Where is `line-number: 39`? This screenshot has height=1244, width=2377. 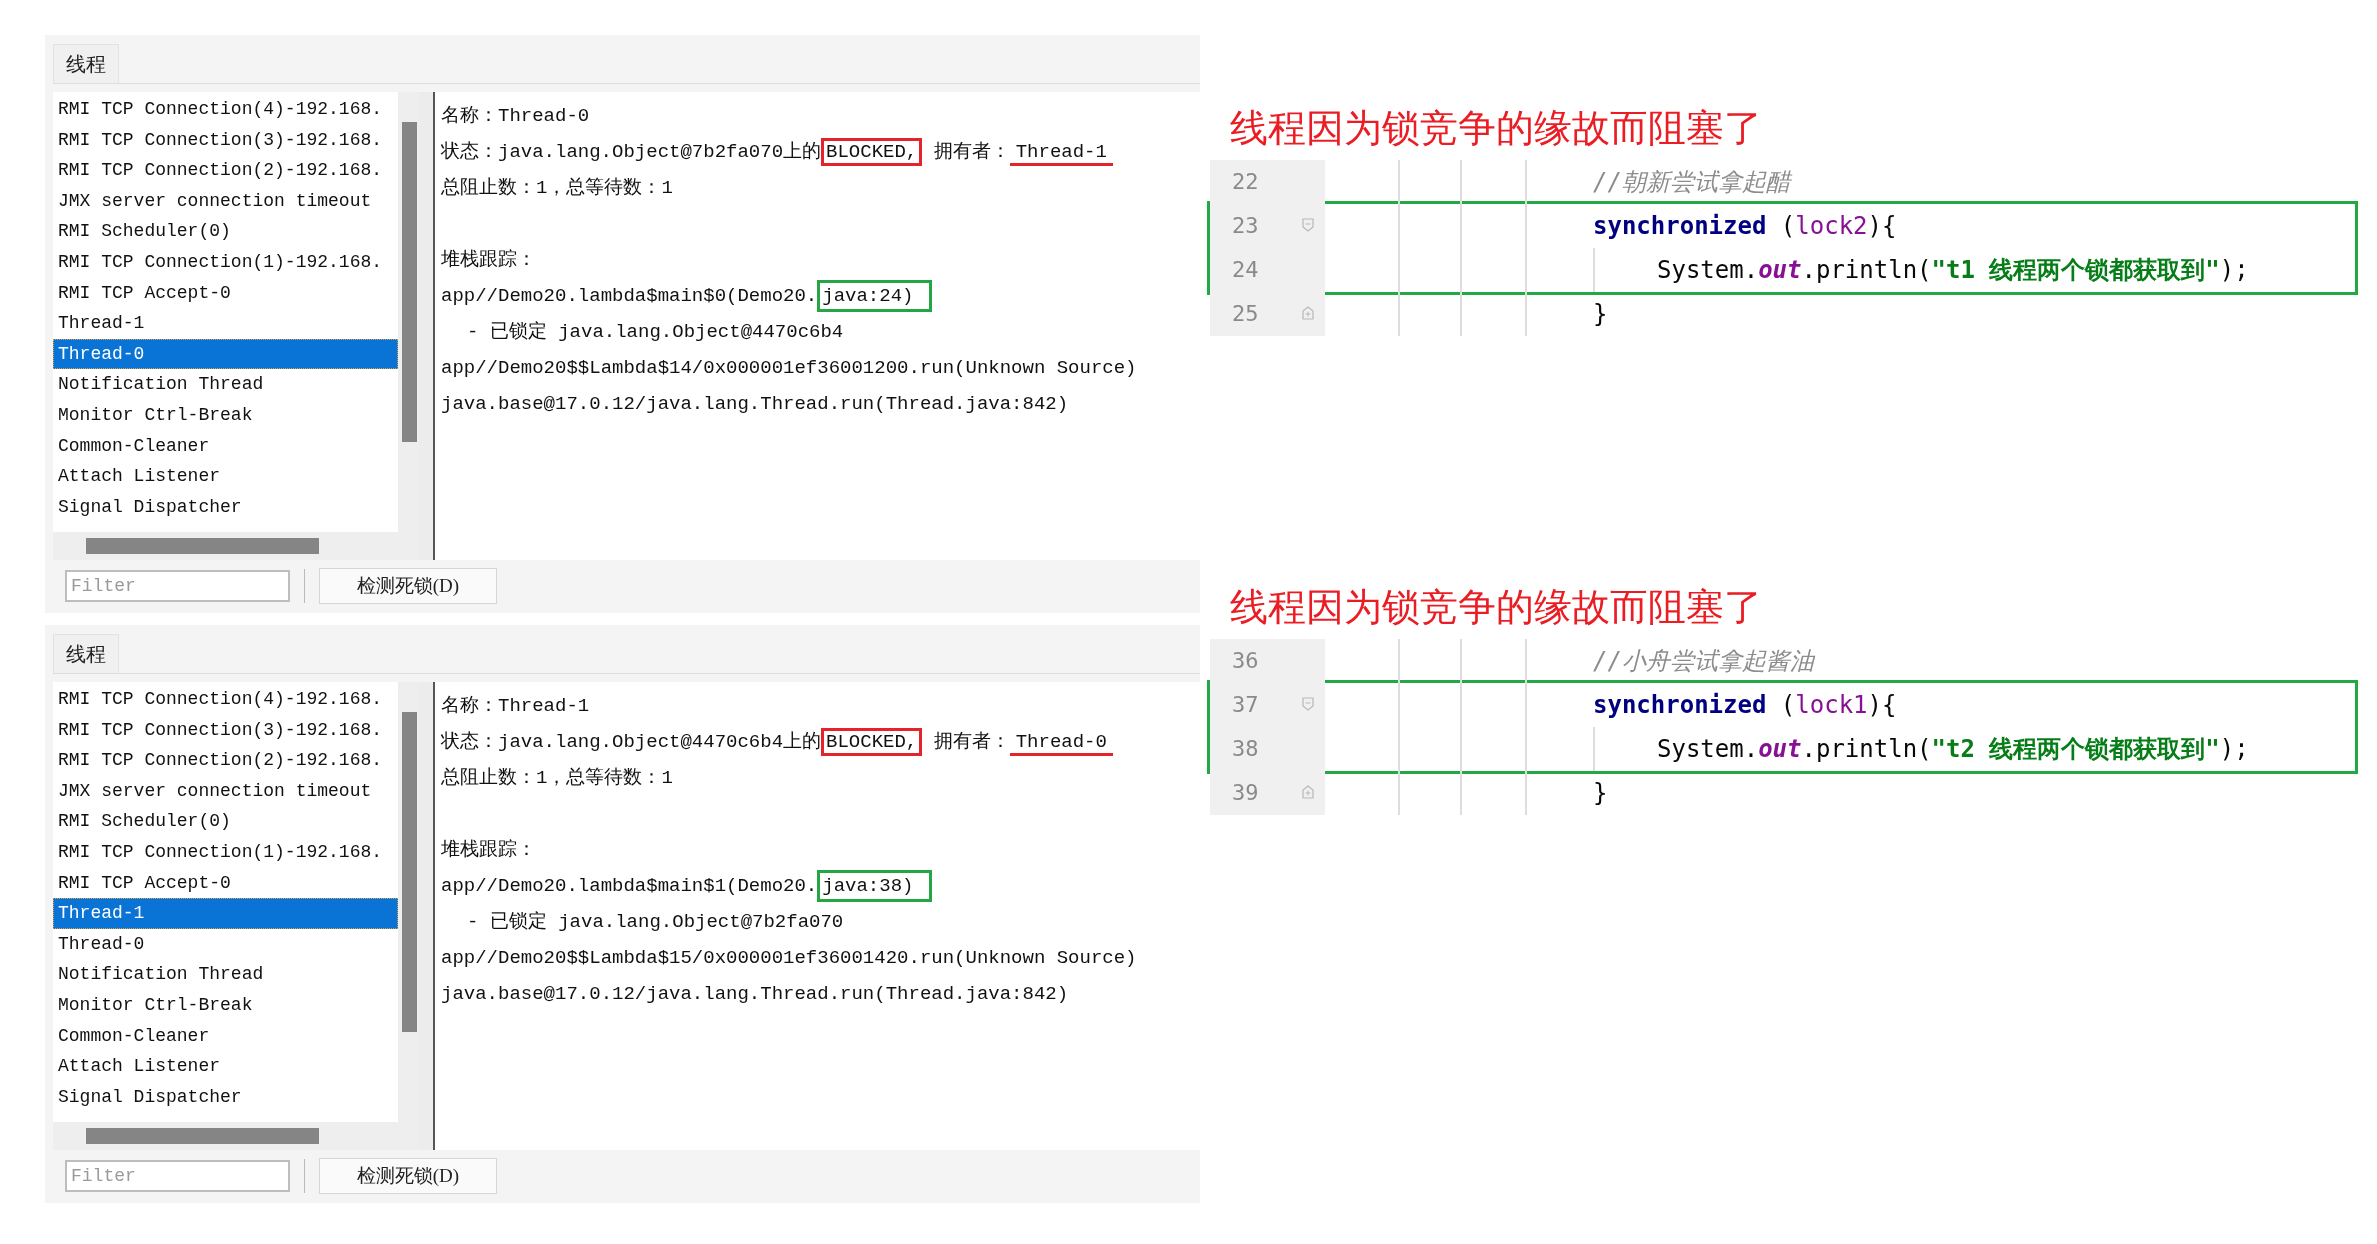
line-number: 39 is located at coordinates (1267, 793).